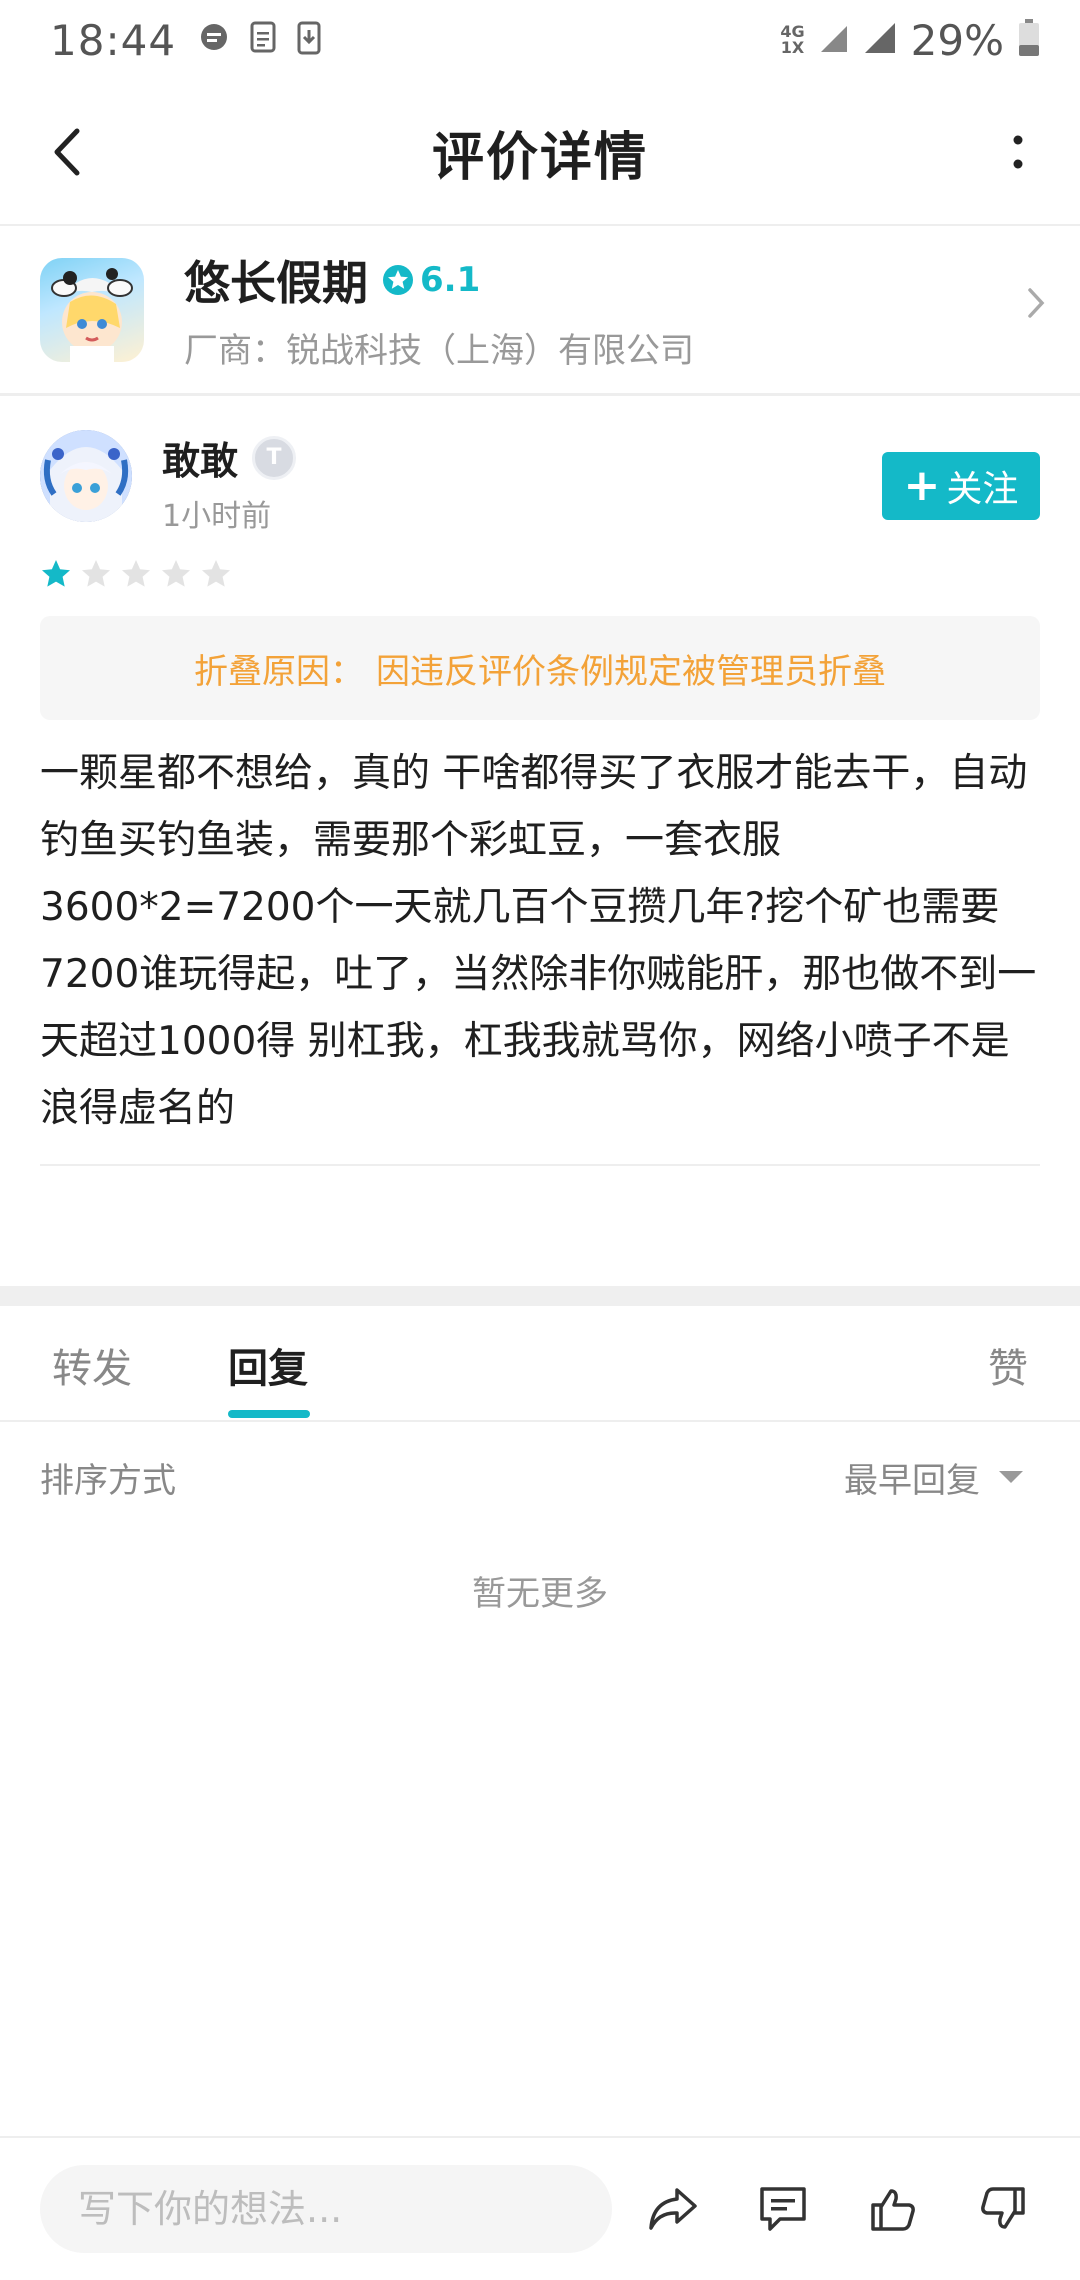 The width and height of the screenshot is (1080, 2280). What do you see at coordinates (274, 457) in the screenshot?
I see `level-badge: T` at bounding box center [274, 457].